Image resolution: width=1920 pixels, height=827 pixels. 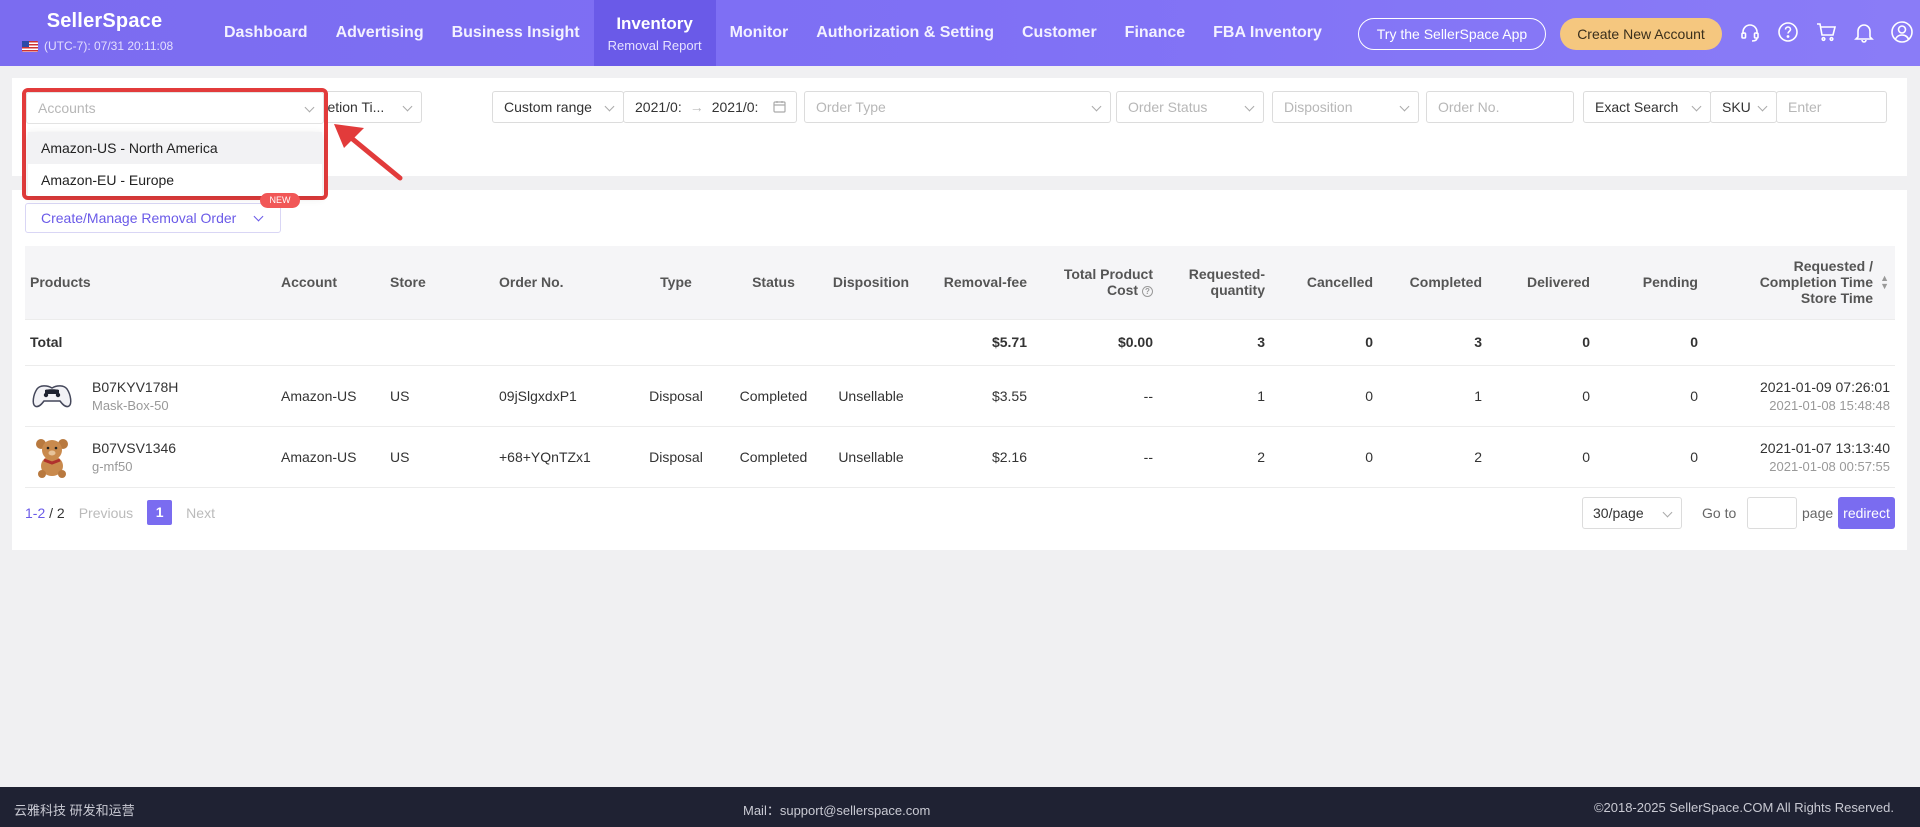 What do you see at coordinates (1750, 32) in the screenshot?
I see `support-headset-icon` at bounding box center [1750, 32].